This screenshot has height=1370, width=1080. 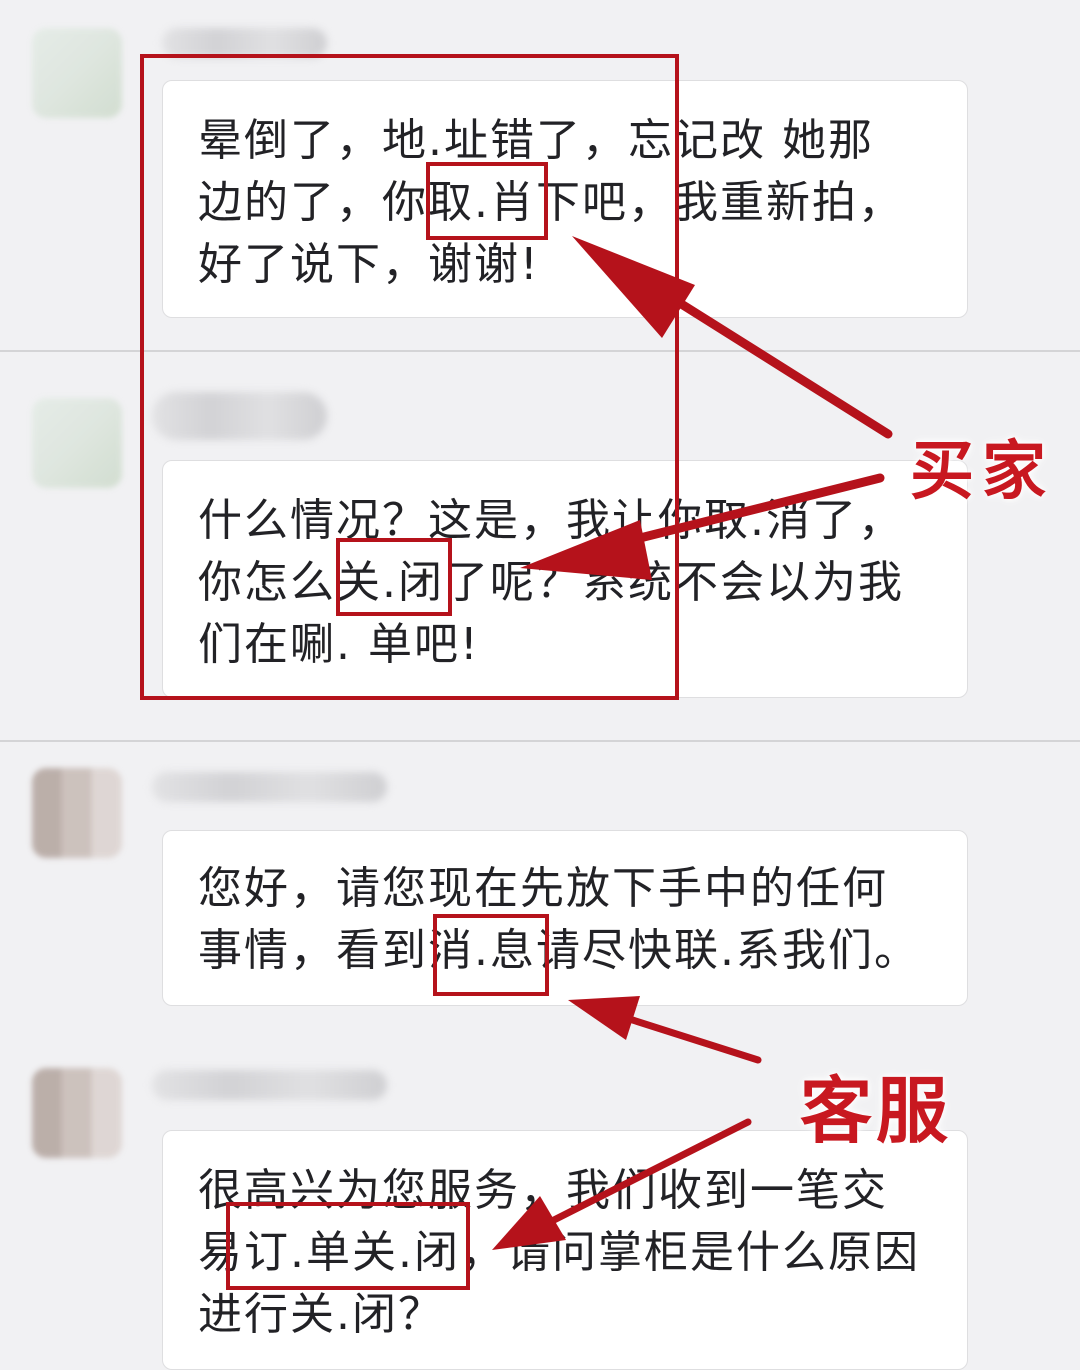 I want to click on buyer-label: 买家, so click(x=982, y=472).